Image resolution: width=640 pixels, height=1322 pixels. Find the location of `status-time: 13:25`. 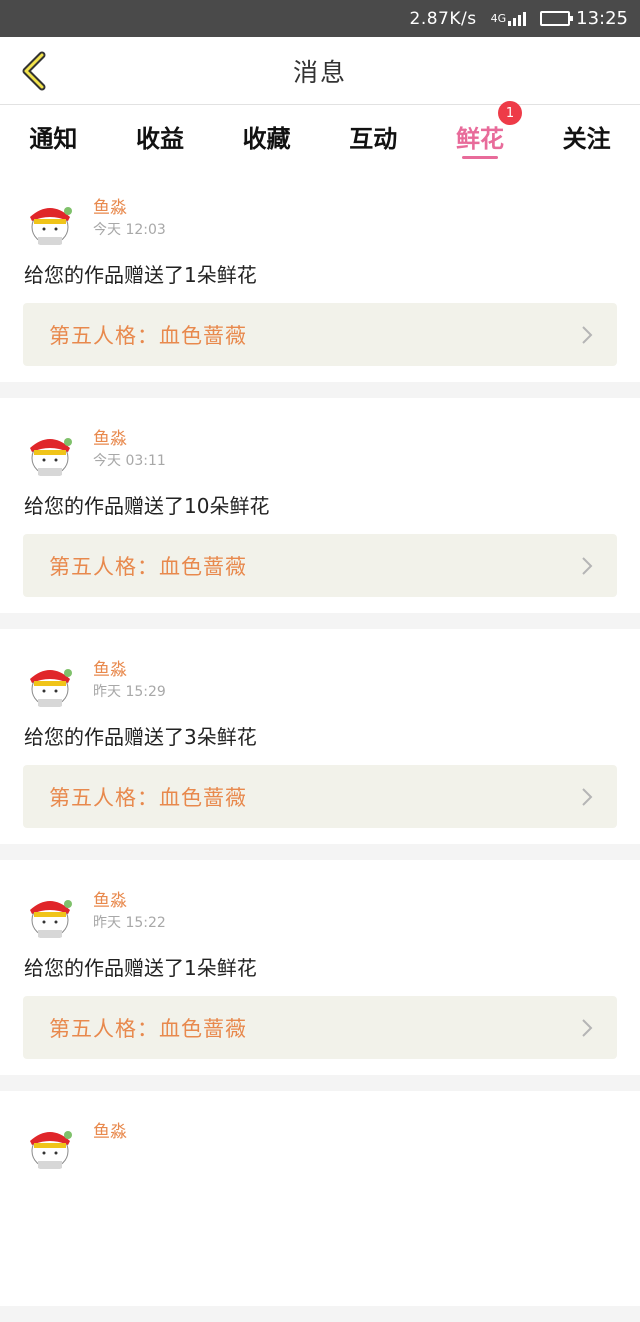

status-time: 13:25 is located at coordinates (602, 18).